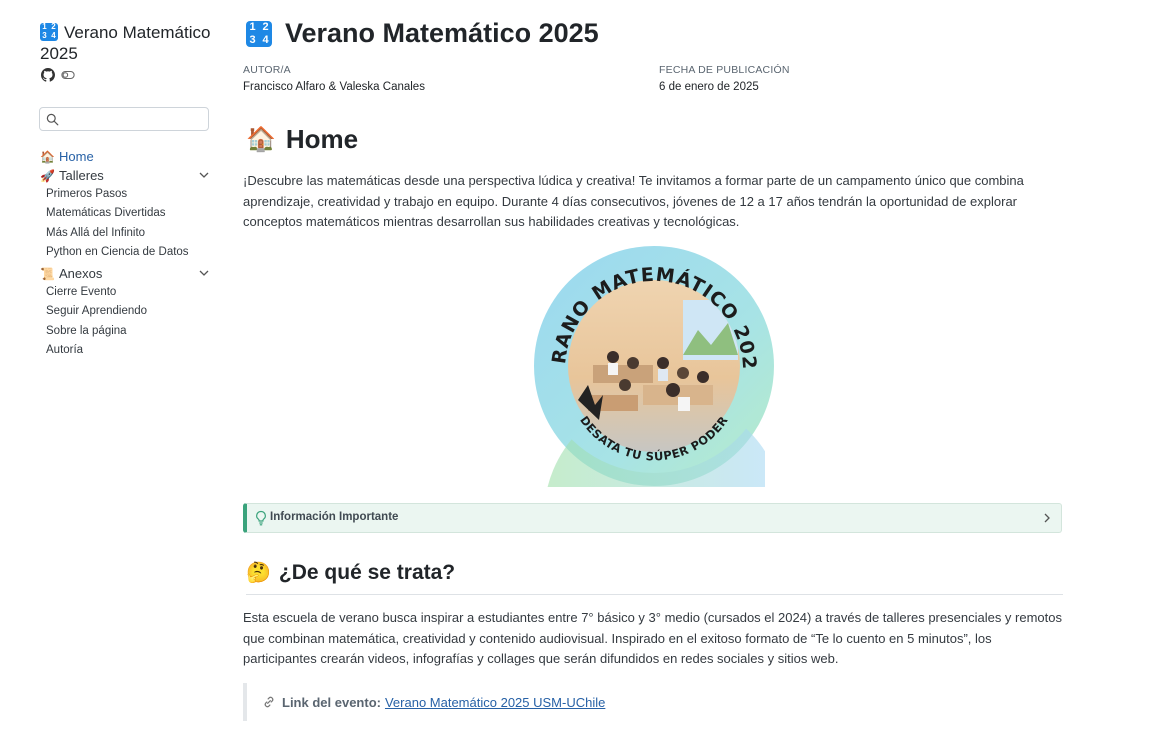 The height and width of the screenshot is (730, 1176). I want to click on sidebar-subitem-autoria: Autoría, so click(128, 350).